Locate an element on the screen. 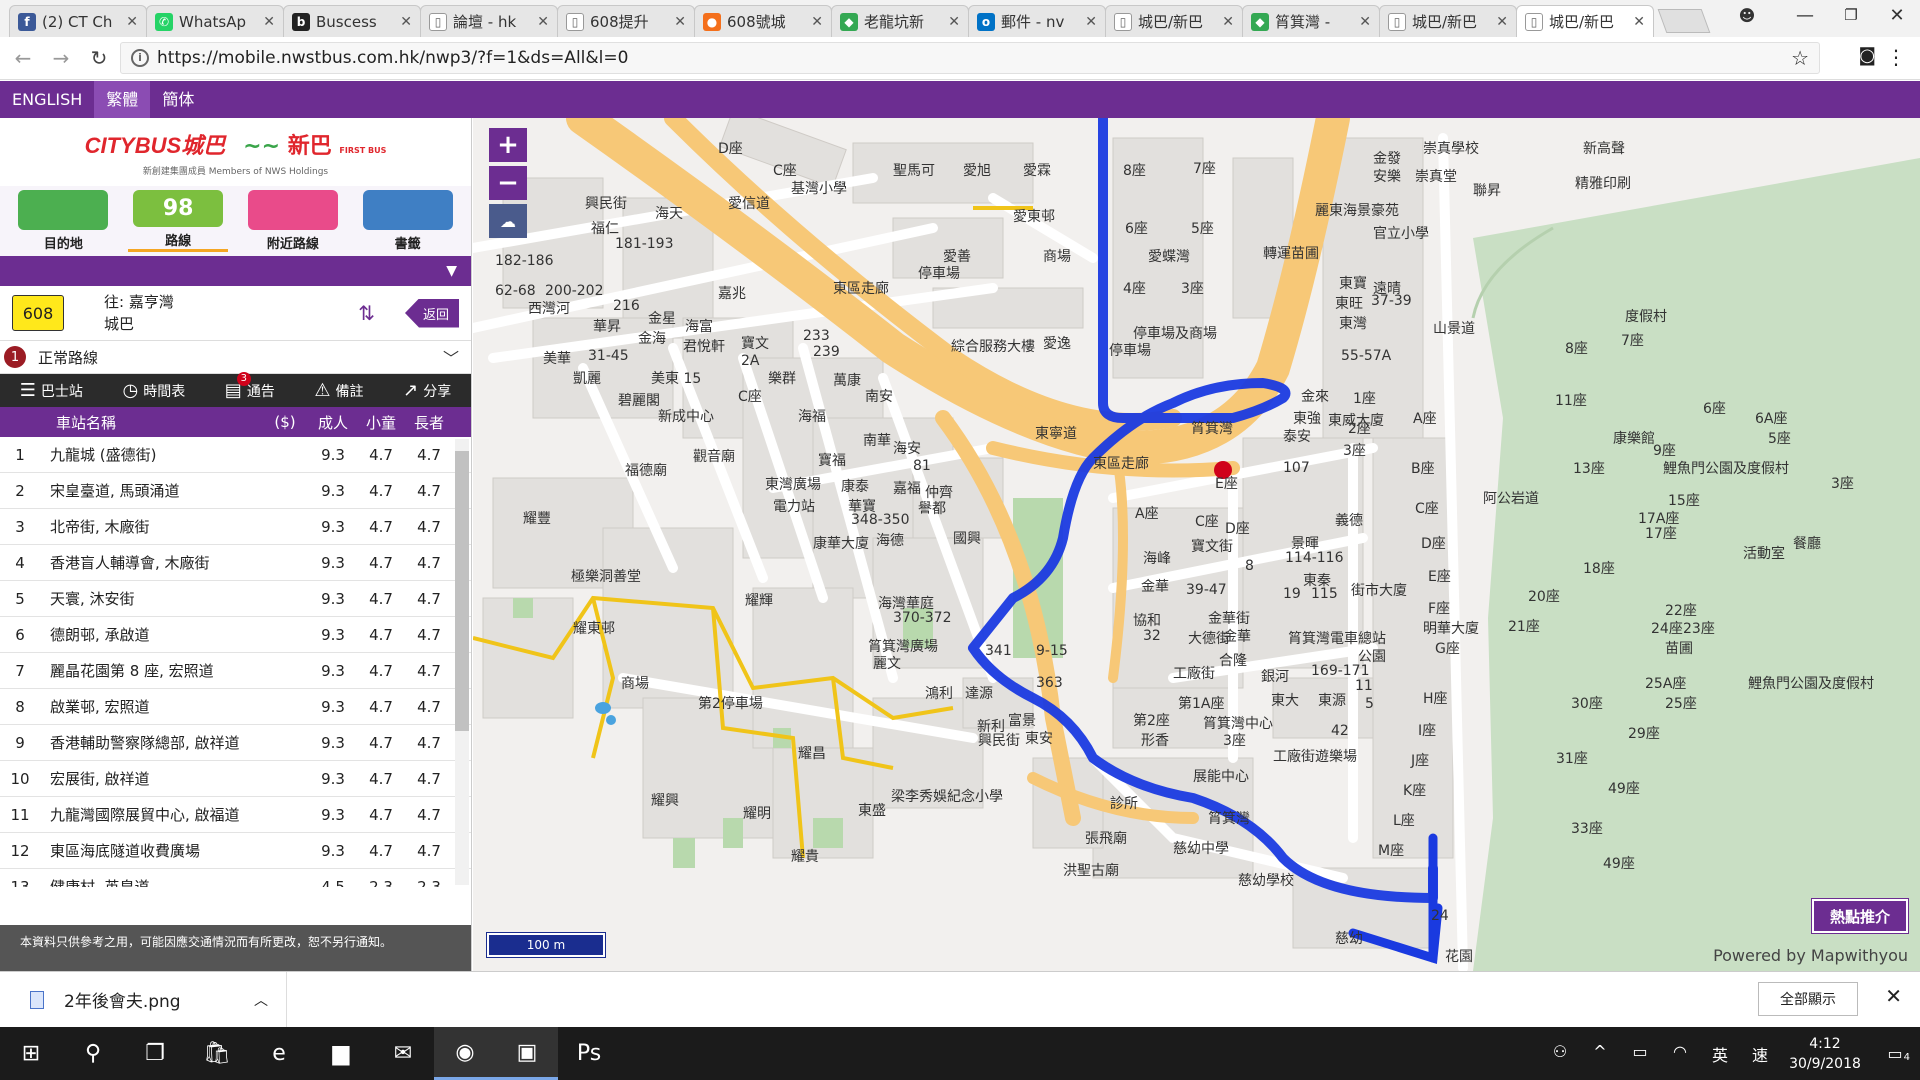 This screenshot has height=1080, width=1920. collapse-chevron-icon: ▼ is located at coordinates (451, 271).